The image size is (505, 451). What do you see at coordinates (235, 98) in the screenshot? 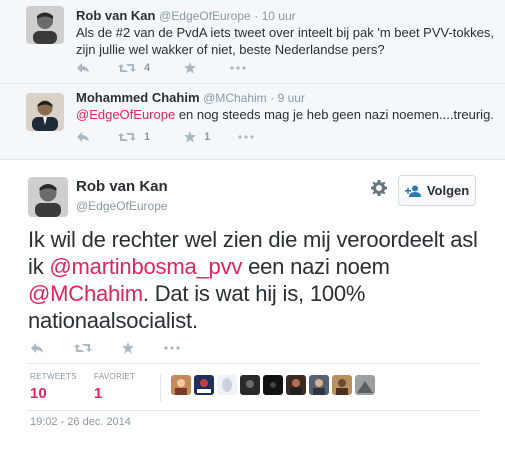
I see `author-handle: @MChahim` at bounding box center [235, 98].